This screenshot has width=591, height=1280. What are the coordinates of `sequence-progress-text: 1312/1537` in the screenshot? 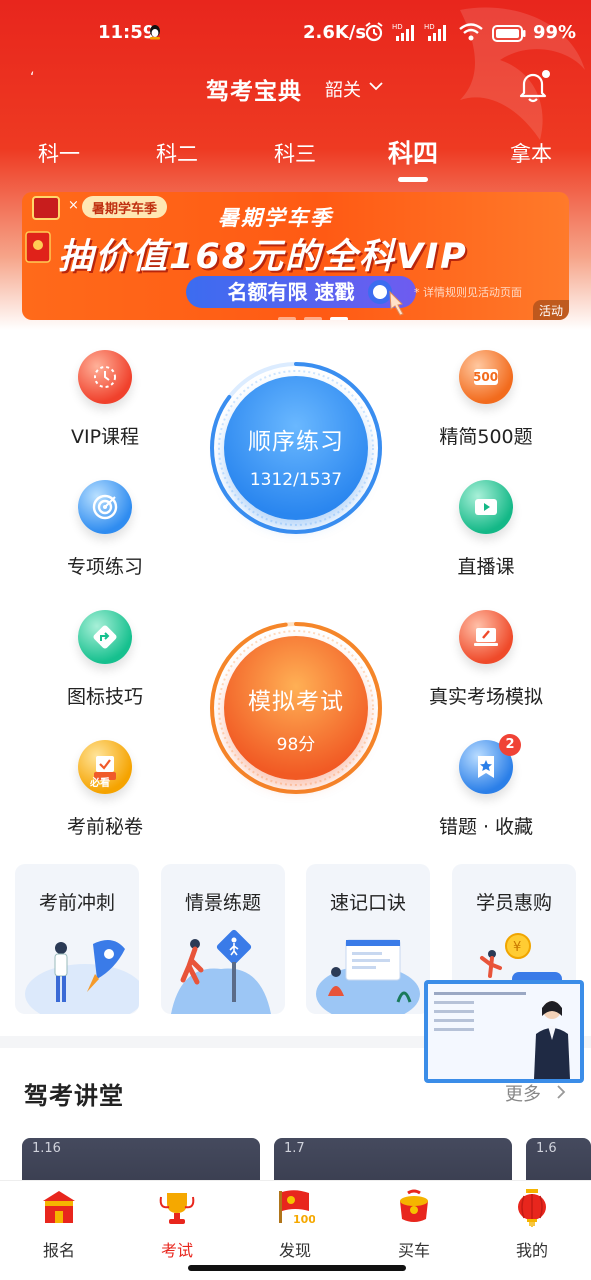 It's located at (296, 480).